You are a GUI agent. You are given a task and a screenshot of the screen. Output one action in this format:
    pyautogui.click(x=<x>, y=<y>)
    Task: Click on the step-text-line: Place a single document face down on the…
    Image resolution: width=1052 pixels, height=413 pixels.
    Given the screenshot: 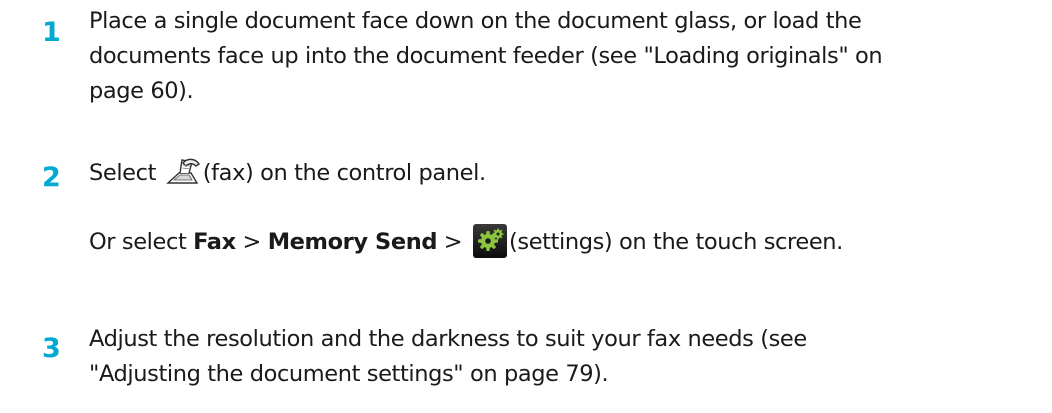 What is the action you would take?
    pyautogui.click(x=475, y=21)
    